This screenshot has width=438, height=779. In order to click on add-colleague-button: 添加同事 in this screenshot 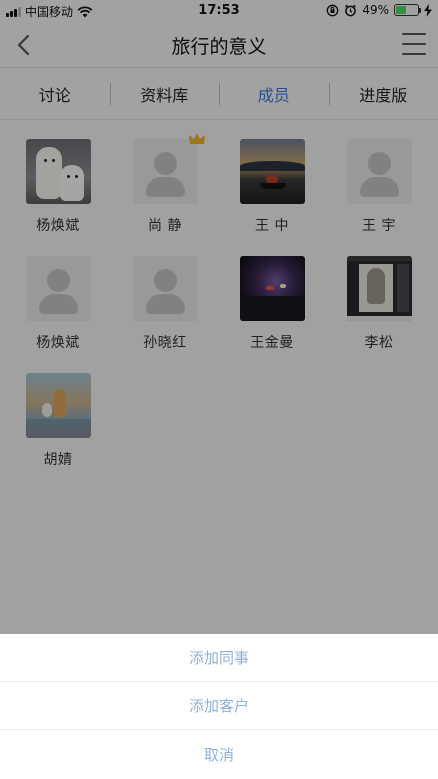, I will do `click(219, 658)`.